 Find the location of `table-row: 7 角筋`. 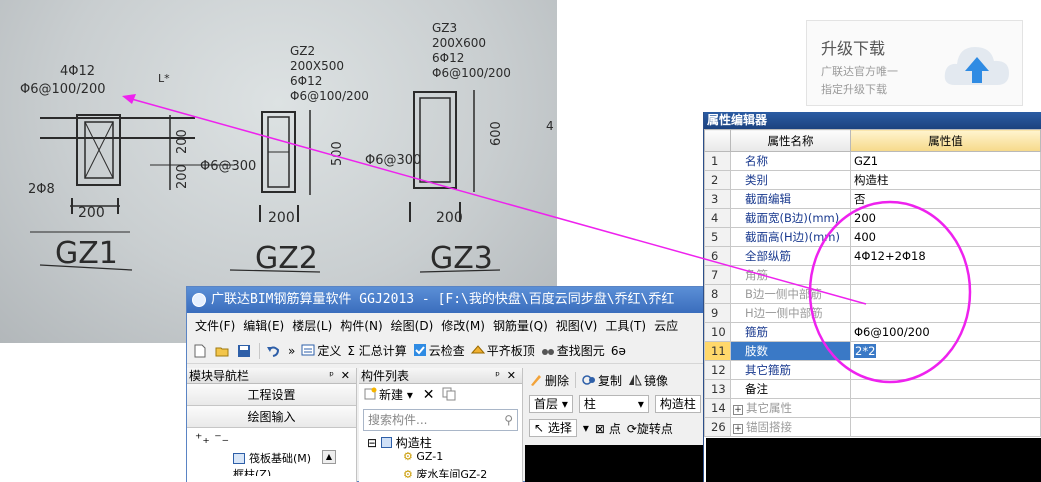

table-row: 7 角筋 is located at coordinates (872, 275).